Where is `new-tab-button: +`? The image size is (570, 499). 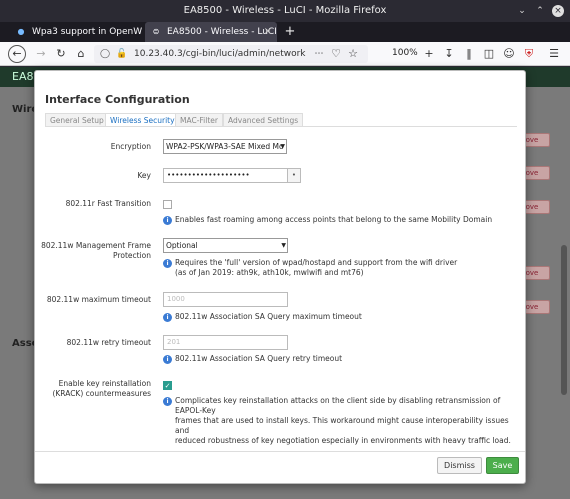
new-tab-button: + is located at coordinates (290, 32).